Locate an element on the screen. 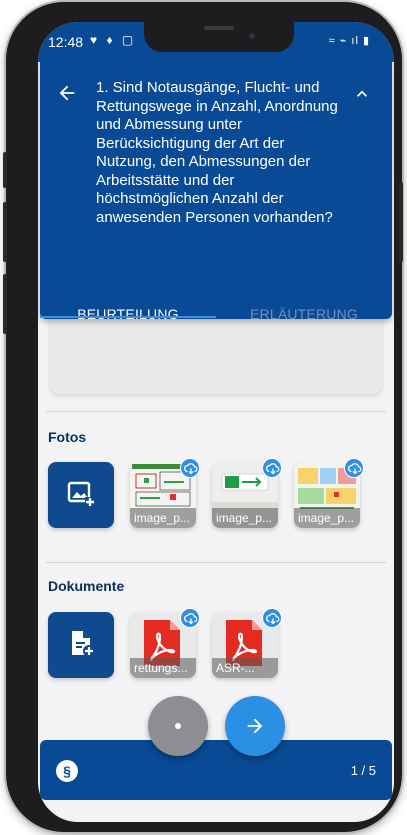 The height and width of the screenshot is (835, 407). paragraph-icon: § is located at coordinates (67, 771).